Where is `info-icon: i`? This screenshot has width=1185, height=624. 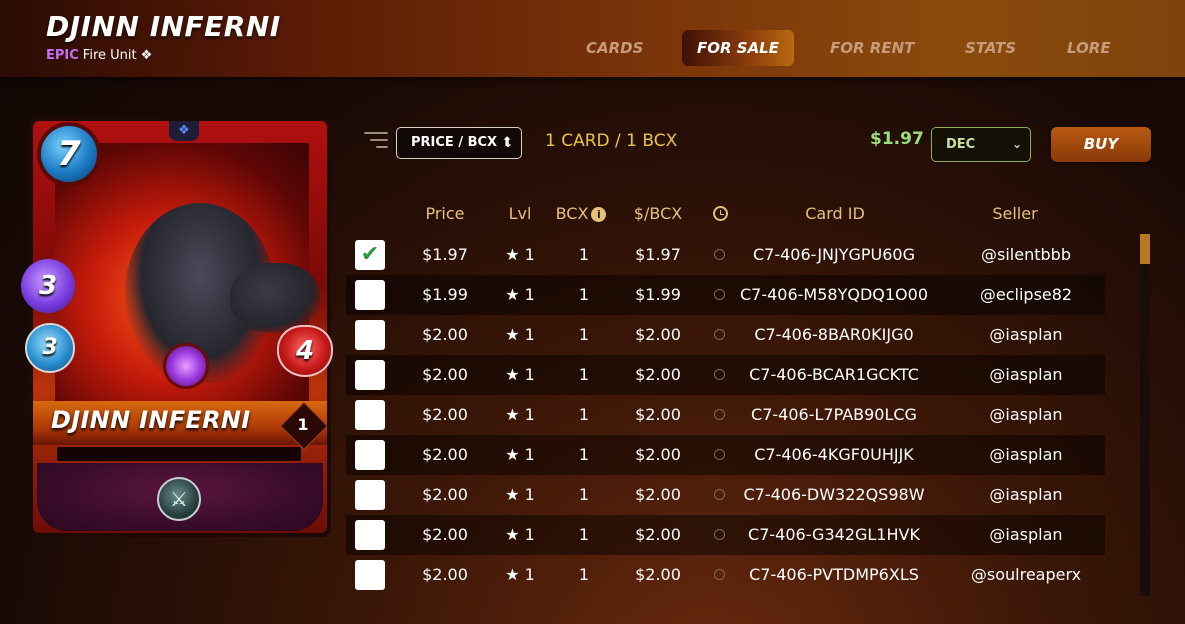
info-icon: i is located at coordinates (599, 214).